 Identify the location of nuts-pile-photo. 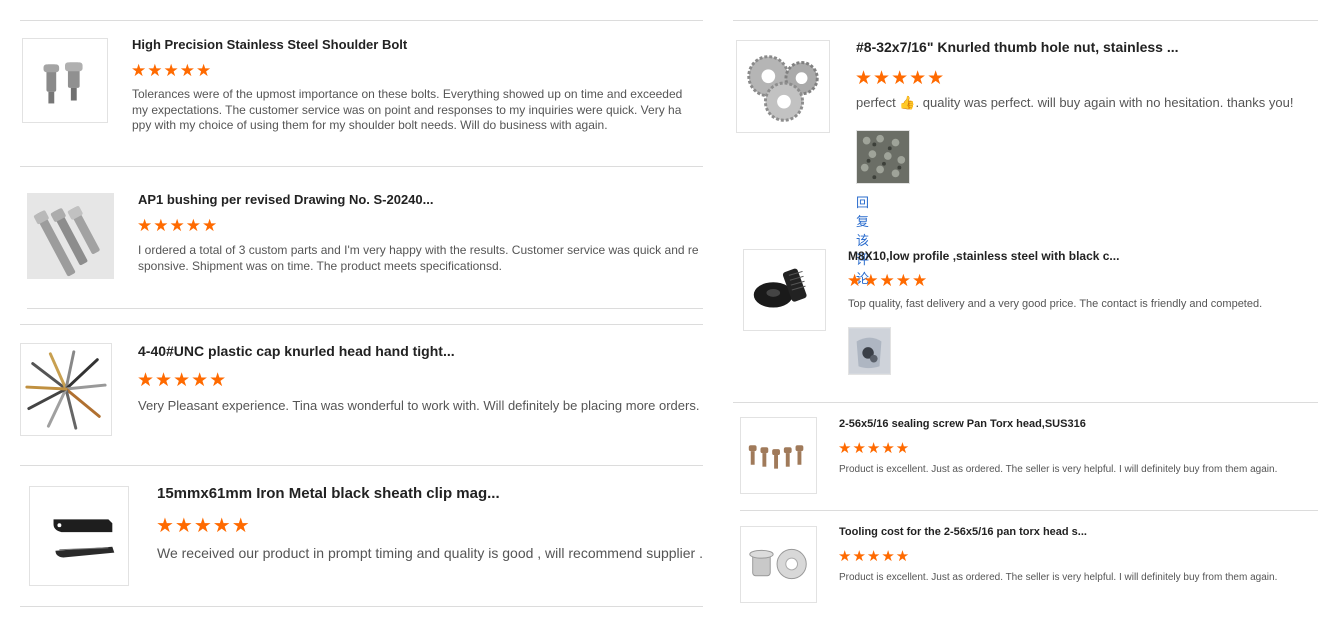
(883, 157).